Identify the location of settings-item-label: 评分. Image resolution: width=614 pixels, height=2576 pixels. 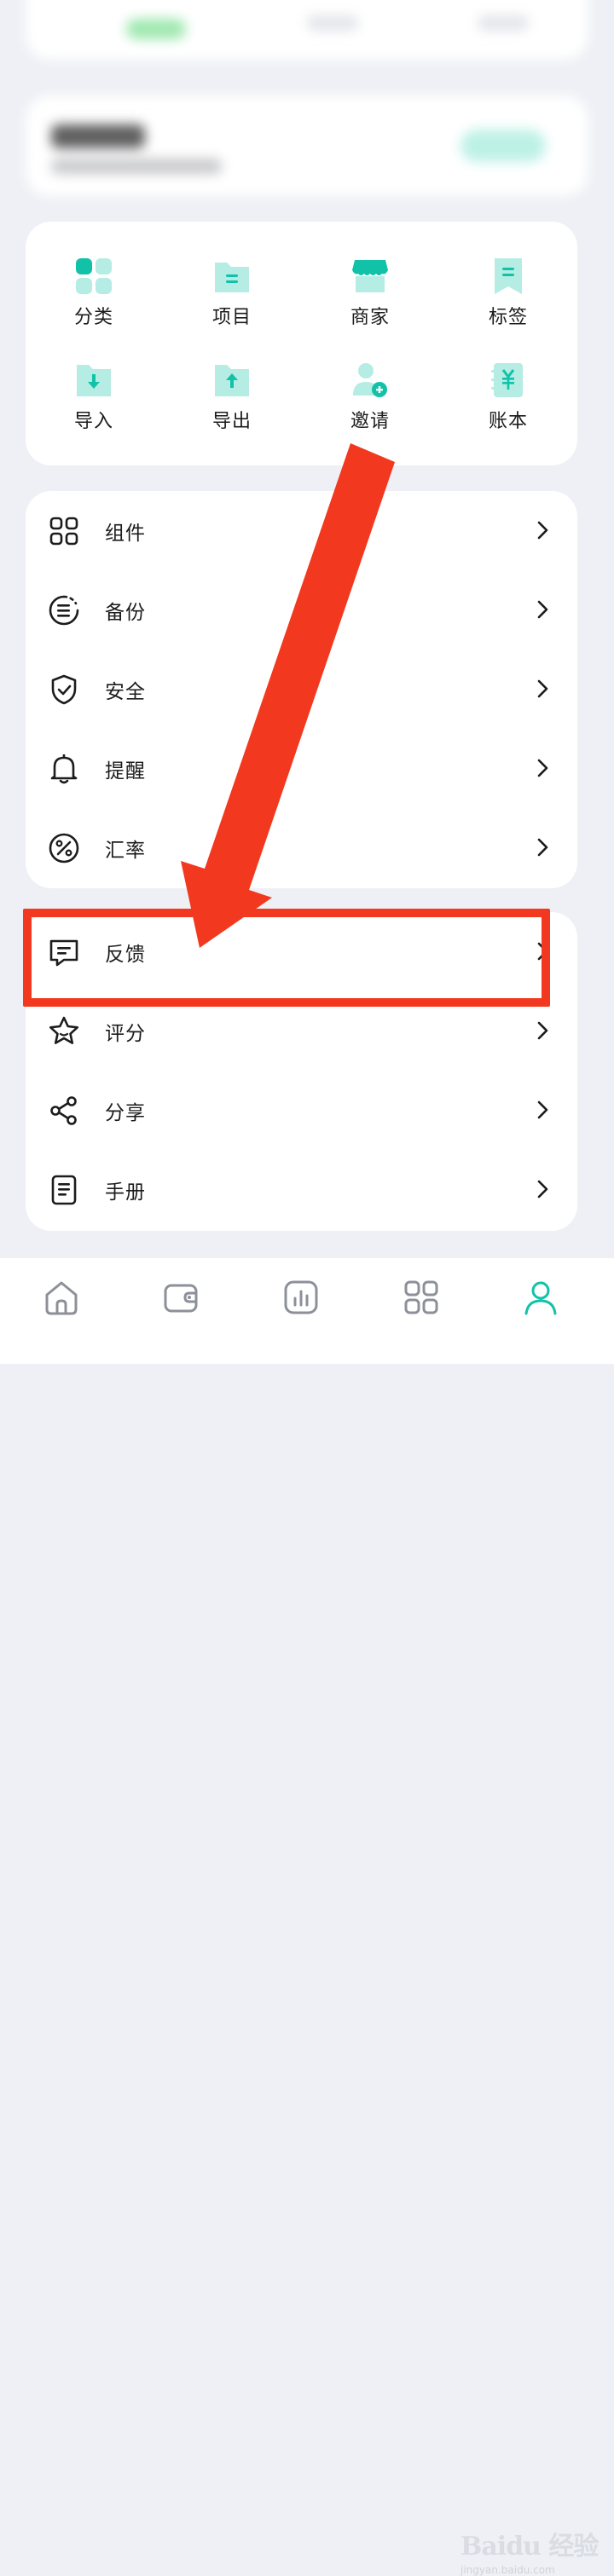
(125, 1034).